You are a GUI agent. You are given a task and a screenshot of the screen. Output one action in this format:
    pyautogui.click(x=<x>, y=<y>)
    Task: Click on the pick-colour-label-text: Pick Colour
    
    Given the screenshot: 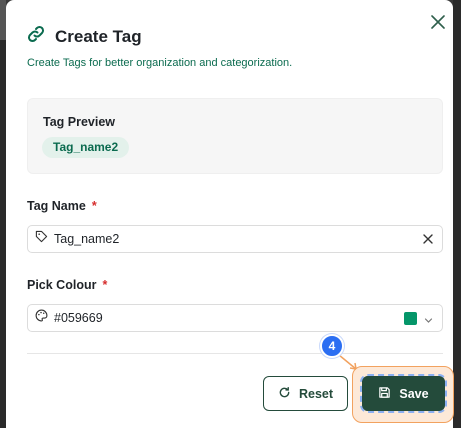 What is the action you would take?
    pyautogui.click(x=62, y=285)
    